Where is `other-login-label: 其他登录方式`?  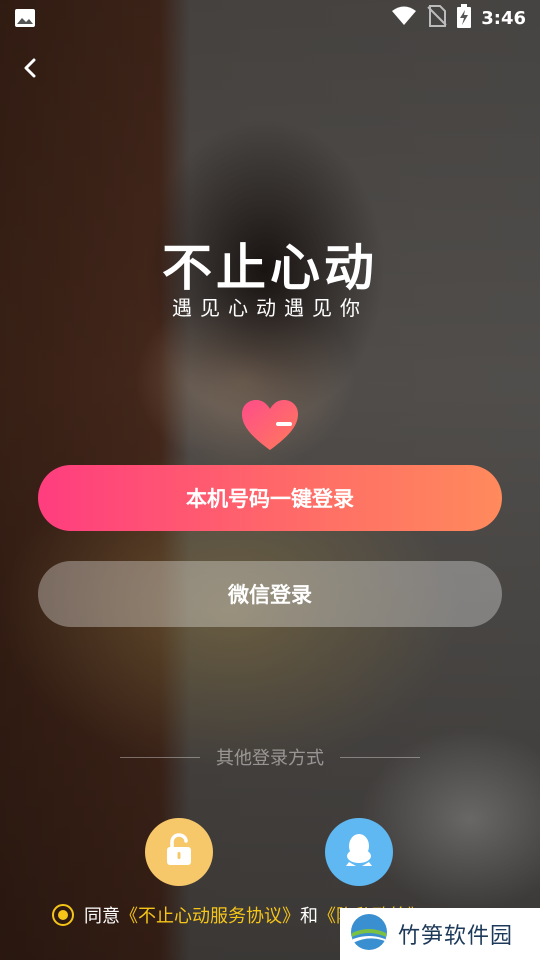 other-login-label: 其他登录方式 is located at coordinates (270, 758).